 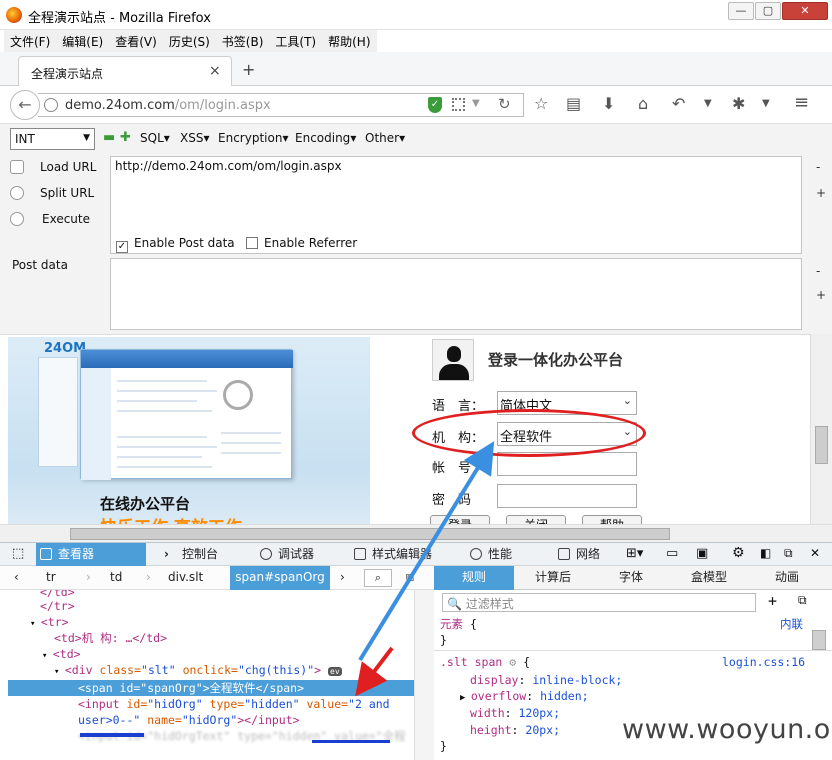 What do you see at coordinates (738, 553) in the screenshot?
I see `gear-icon: ⚙` at bounding box center [738, 553].